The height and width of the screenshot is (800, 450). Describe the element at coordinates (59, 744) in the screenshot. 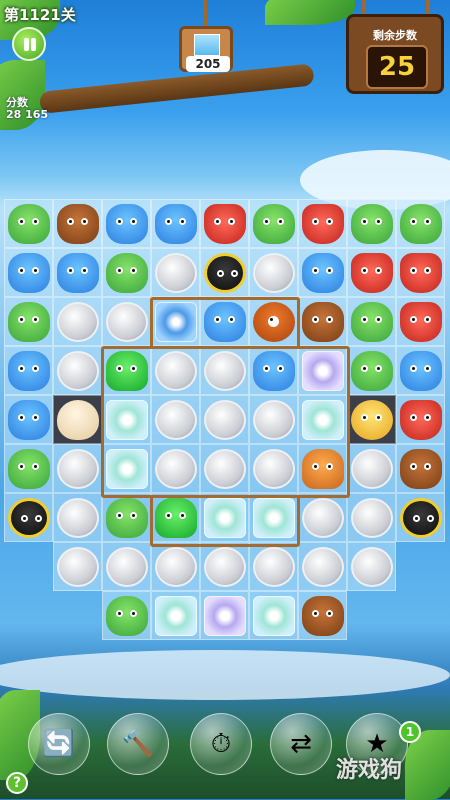

I see `booster-shuffle-button: 🔄` at that location.